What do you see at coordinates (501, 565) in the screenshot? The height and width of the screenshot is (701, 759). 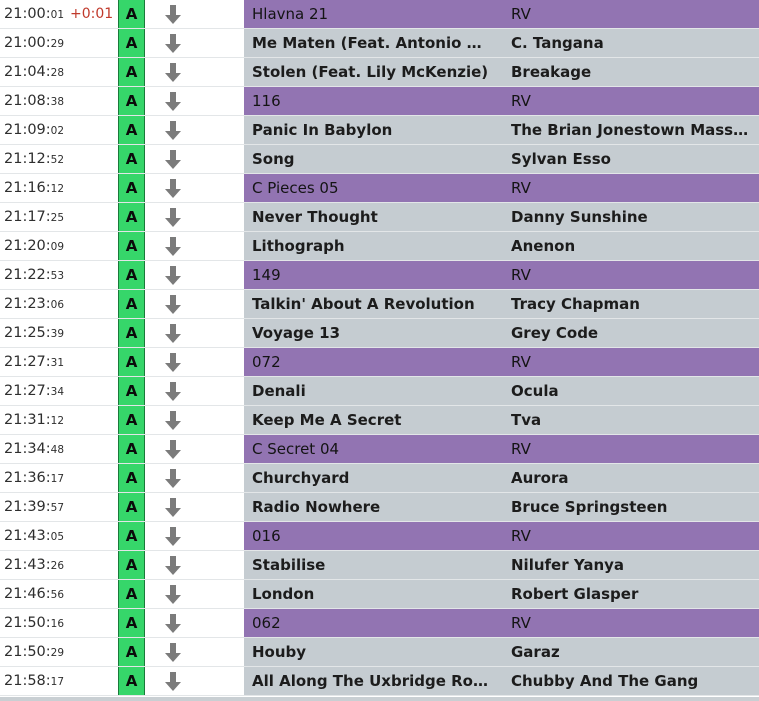 I see `track-cell: Stabilise Nilufer Yanya` at bounding box center [501, 565].